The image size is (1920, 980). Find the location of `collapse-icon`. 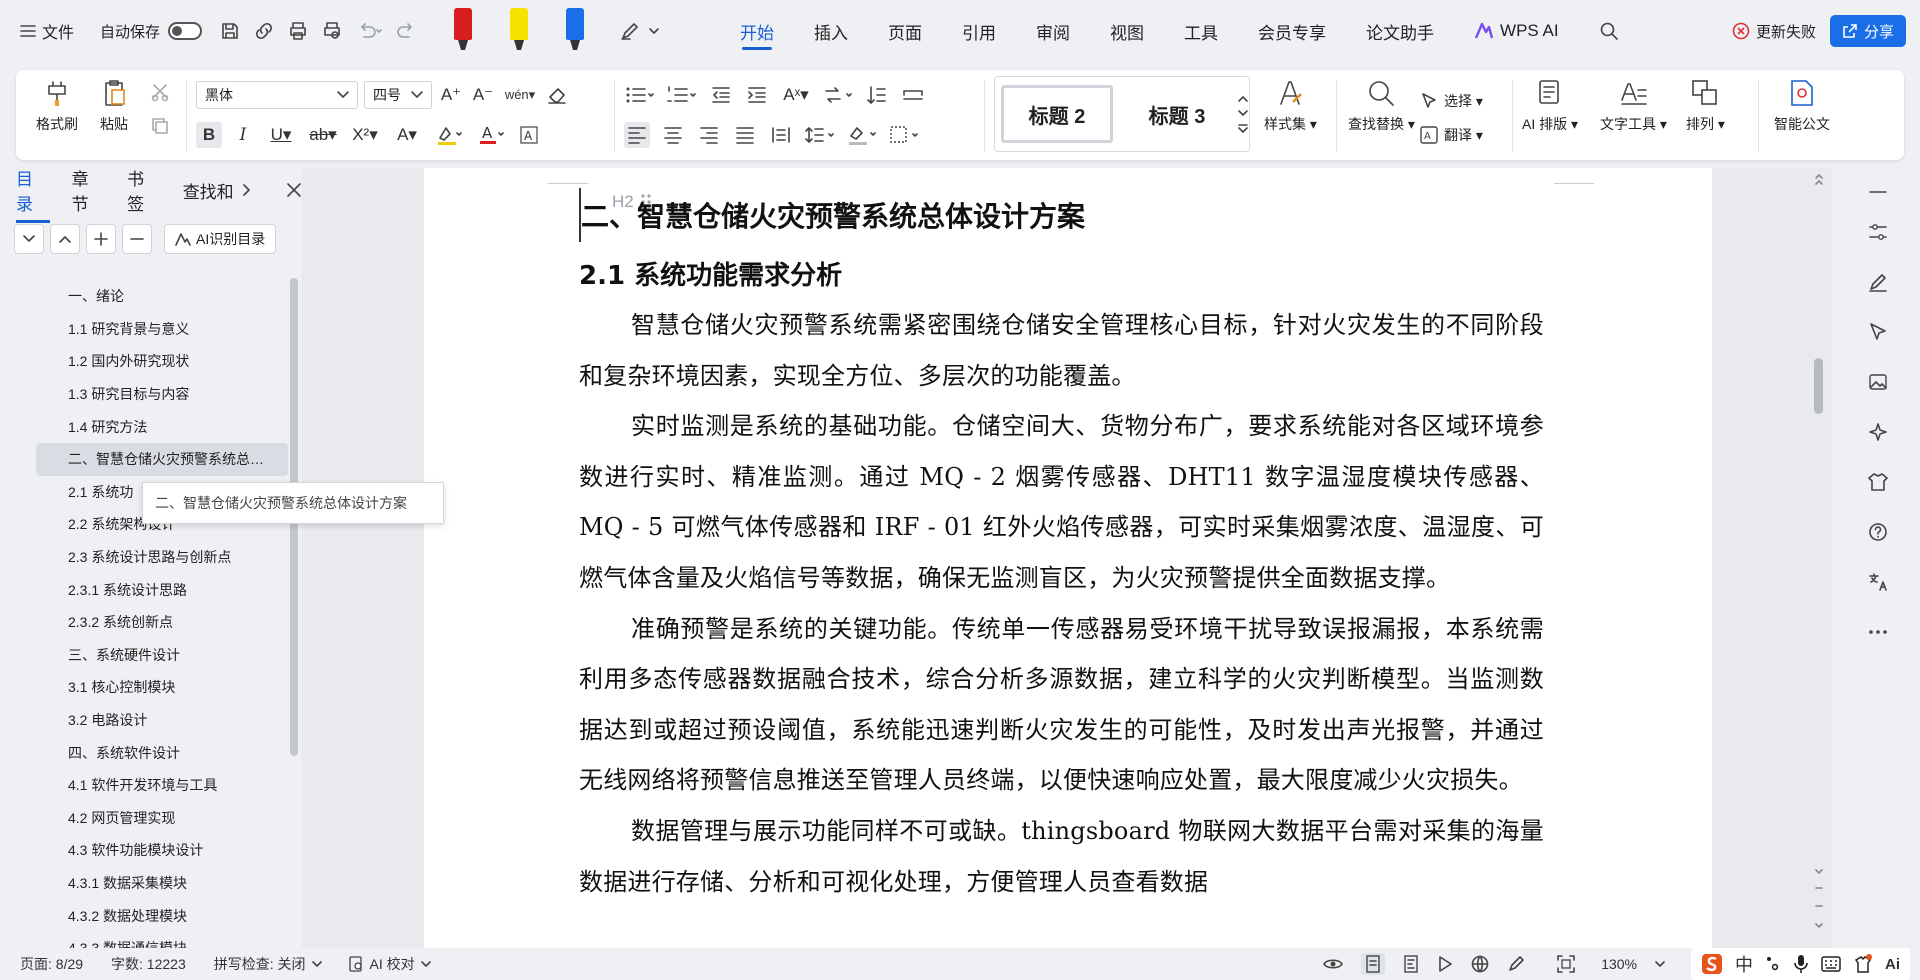

collapse-icon is located at coordinates (1878, 192).